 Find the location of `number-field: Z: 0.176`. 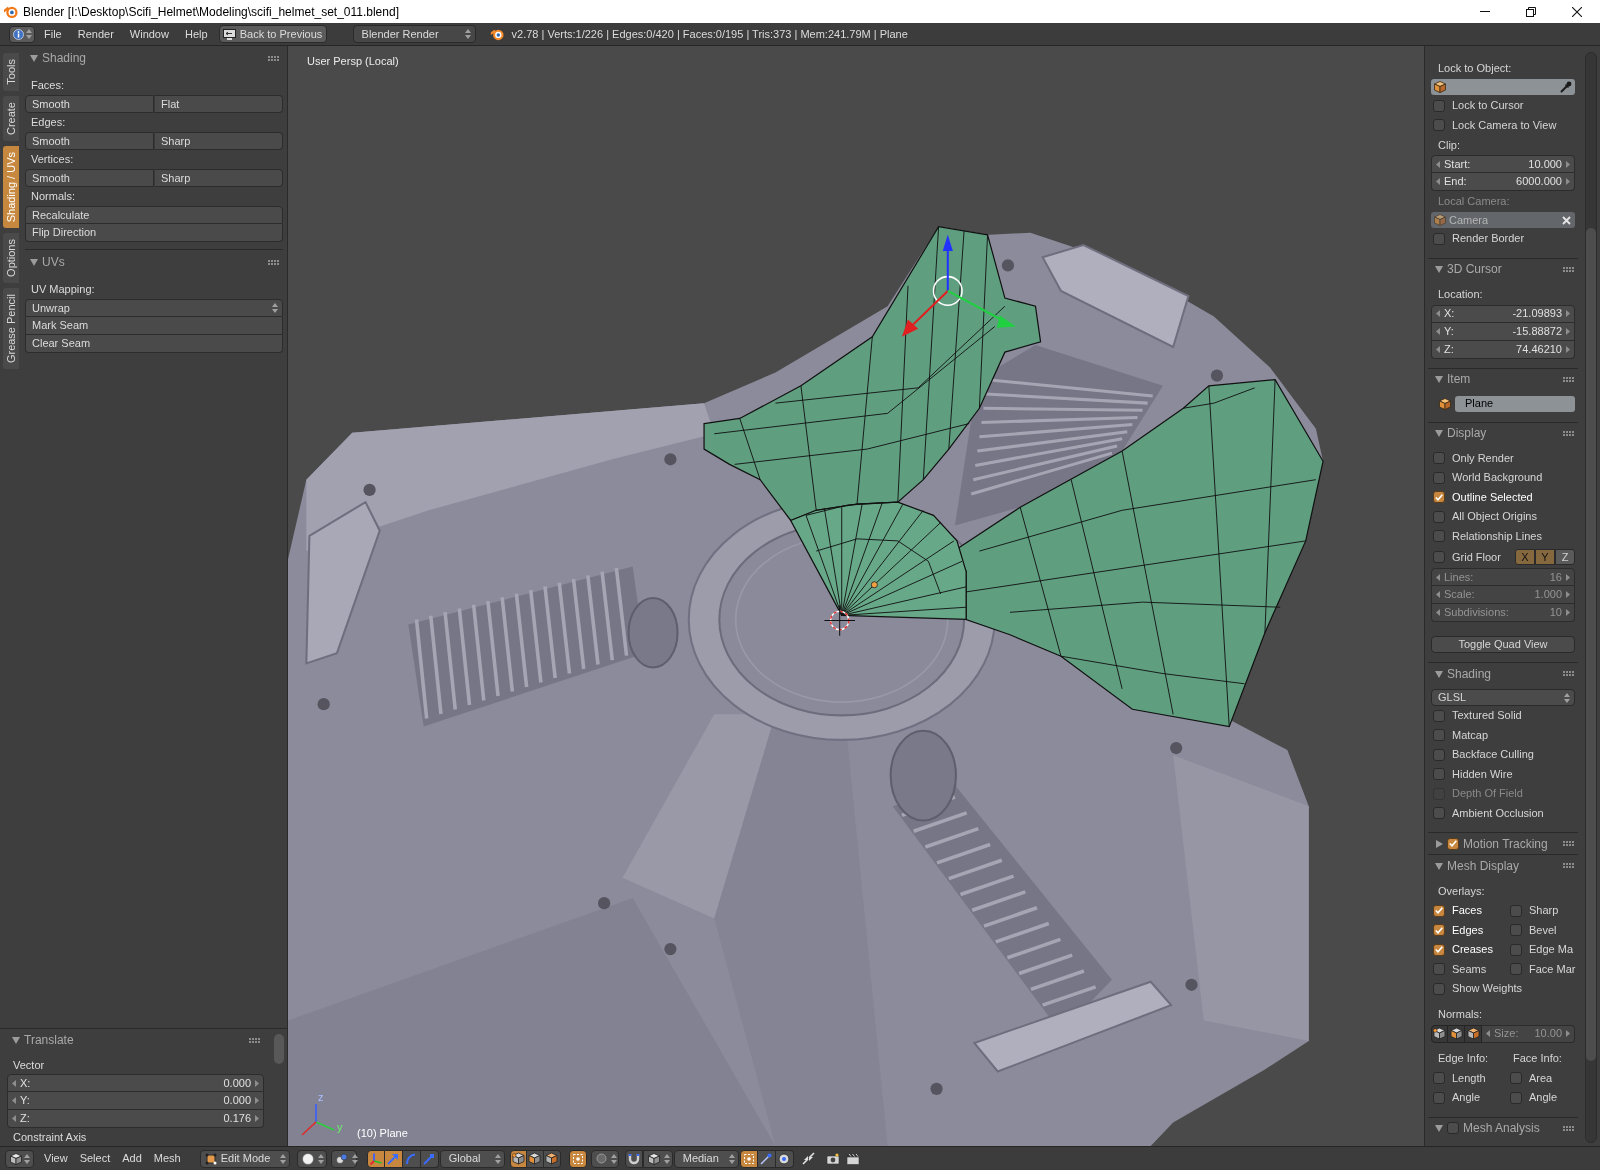

number-field: Z: 0.176 is located at coordinates (135, 1119).